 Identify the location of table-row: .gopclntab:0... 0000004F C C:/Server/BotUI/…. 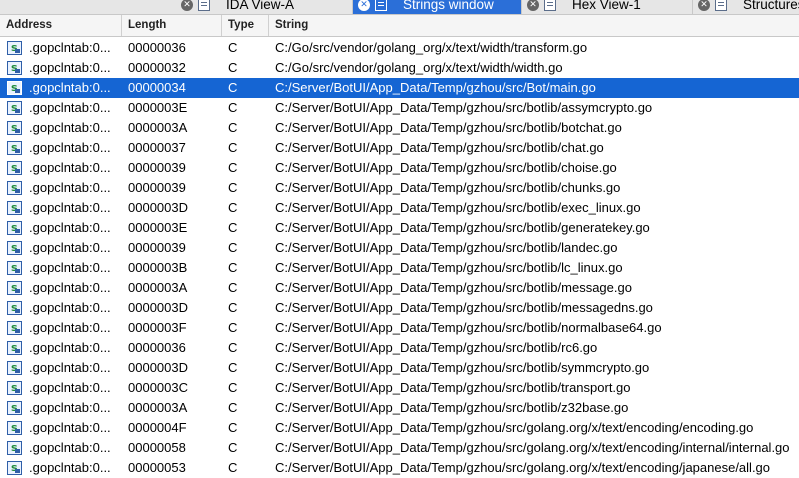
(399, 428).